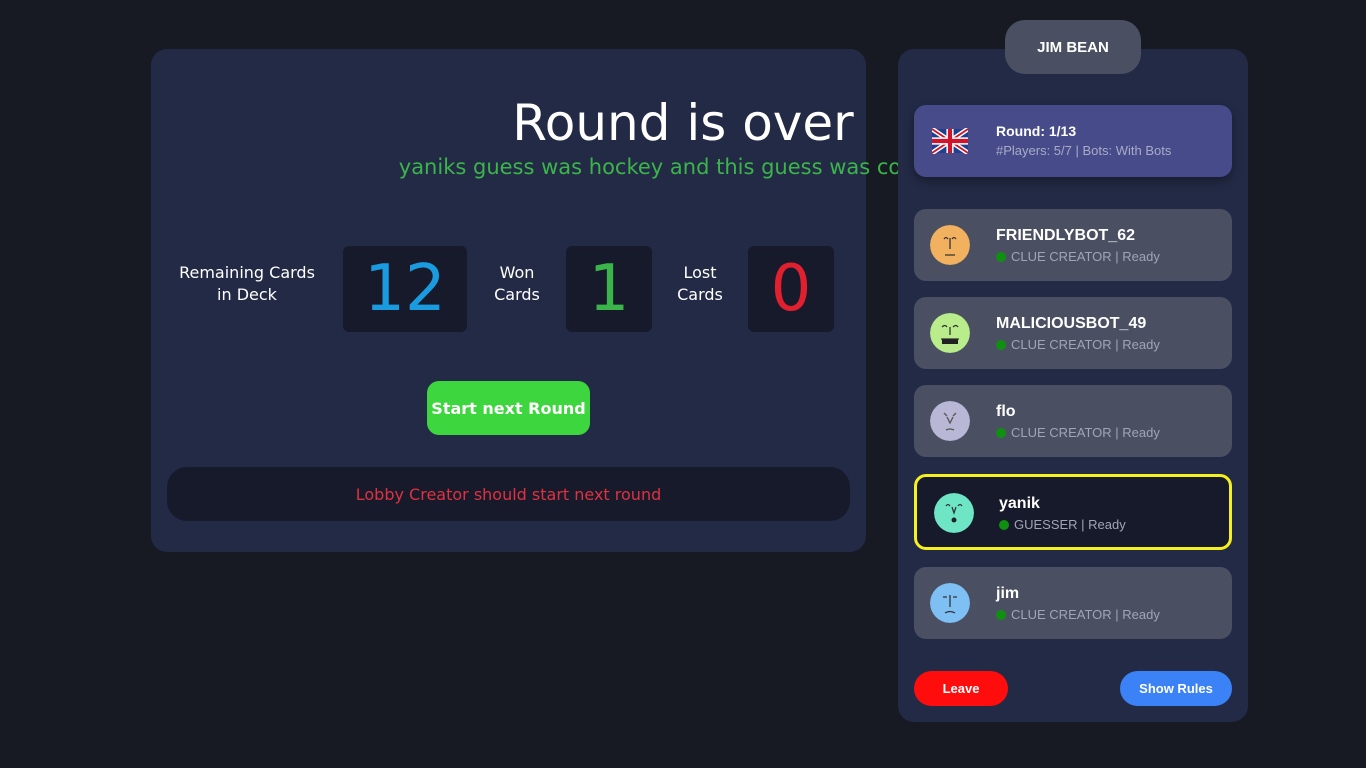 This screenshot has height=768, width=1366. I want to click on uk-flag-icon, so click(950, 141).